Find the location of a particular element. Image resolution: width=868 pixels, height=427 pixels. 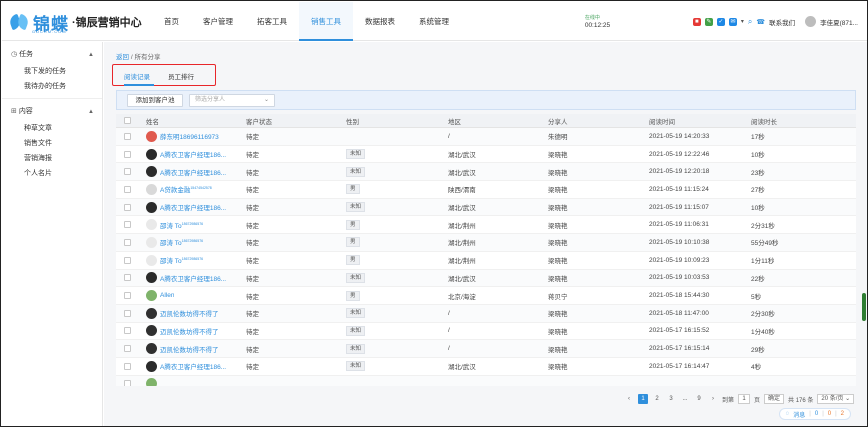

alert-icon: ■ is located at coordinates (696, 21).